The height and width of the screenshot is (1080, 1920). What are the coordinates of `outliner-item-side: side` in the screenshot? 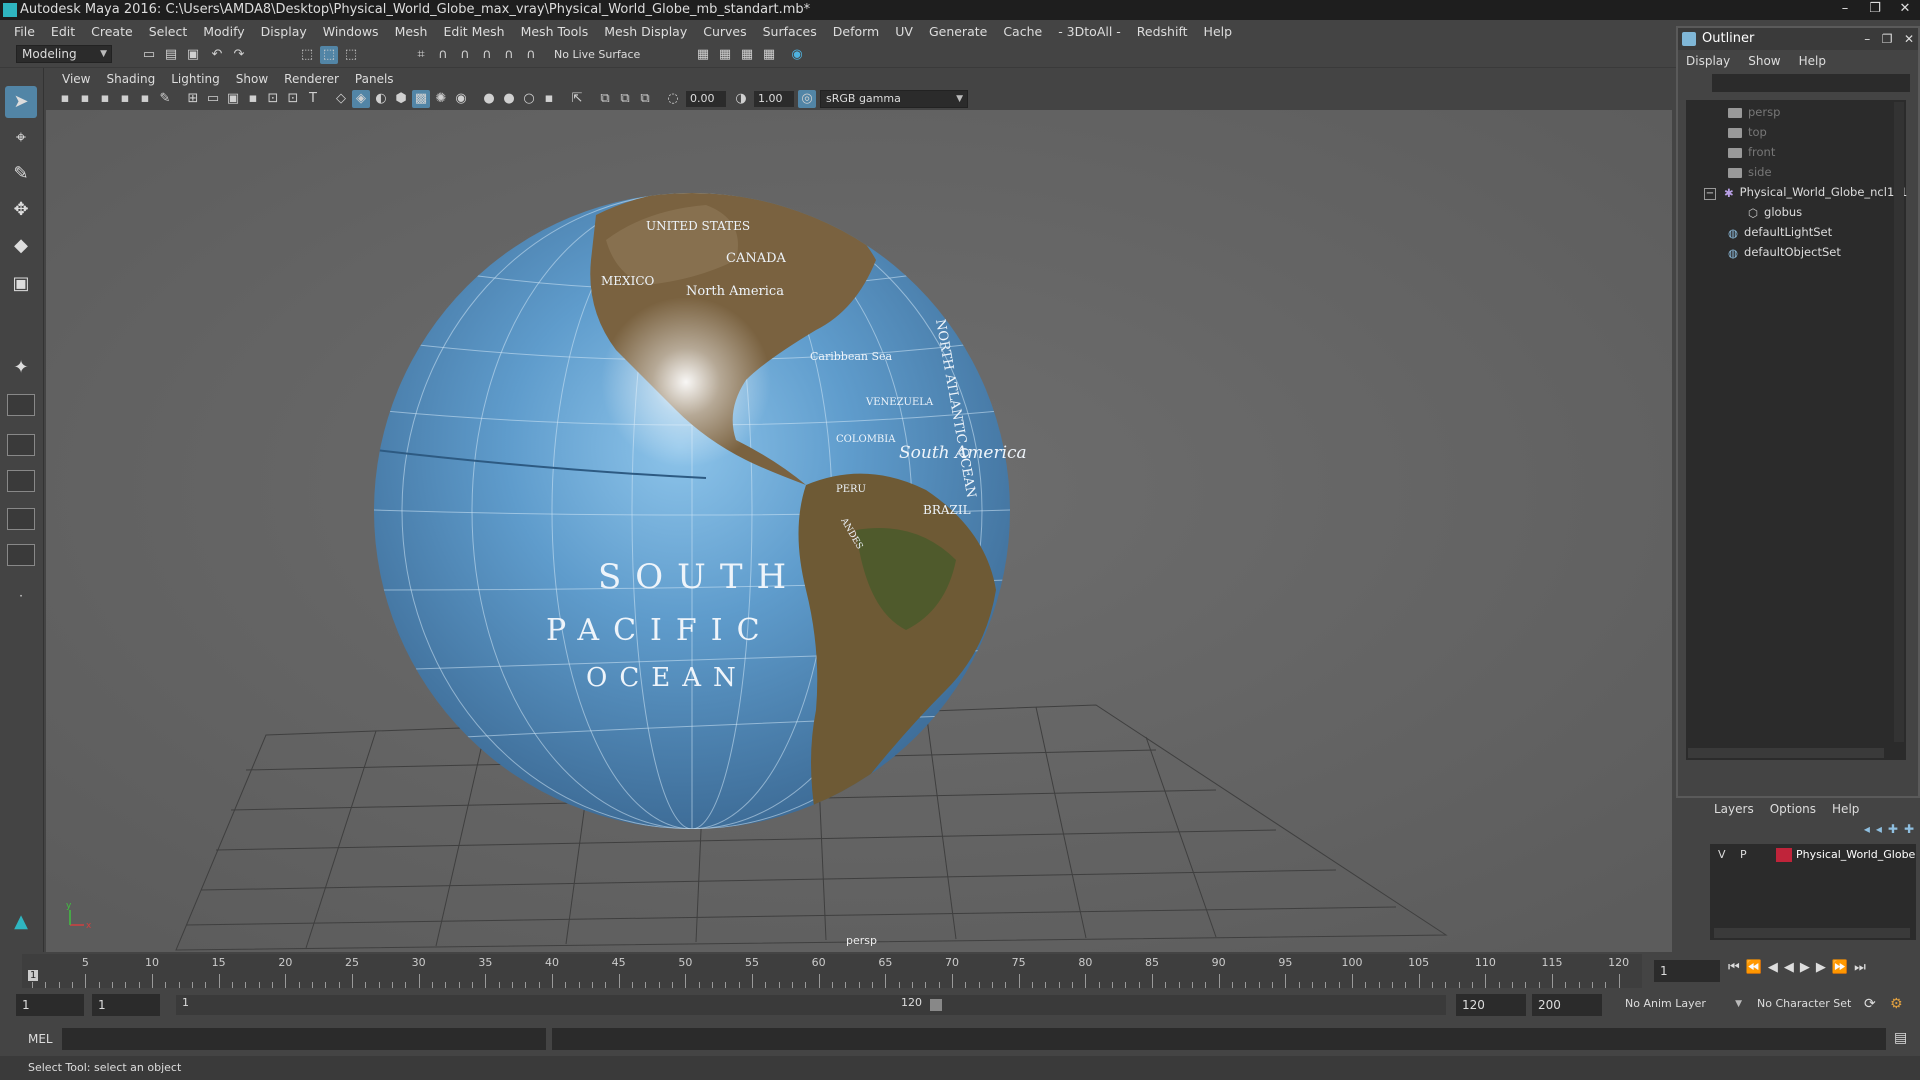 It's located at (1750, 172).